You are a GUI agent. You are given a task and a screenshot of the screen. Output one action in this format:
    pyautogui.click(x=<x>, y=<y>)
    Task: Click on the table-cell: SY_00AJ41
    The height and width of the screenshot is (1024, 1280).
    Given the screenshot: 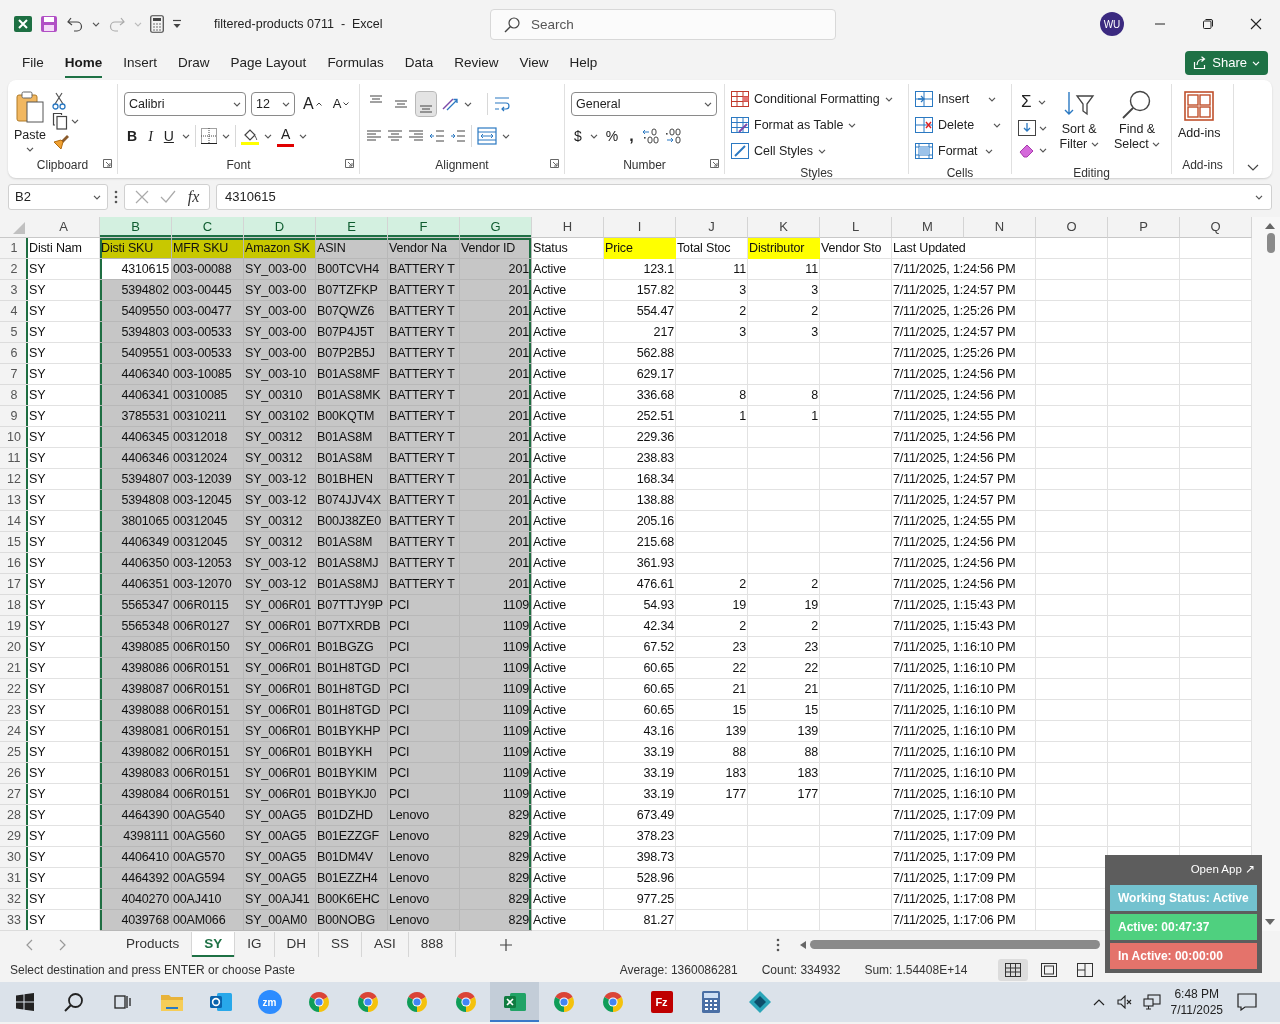 What is the action you would take?
    pyautogui.click(x=280, y=899)
    